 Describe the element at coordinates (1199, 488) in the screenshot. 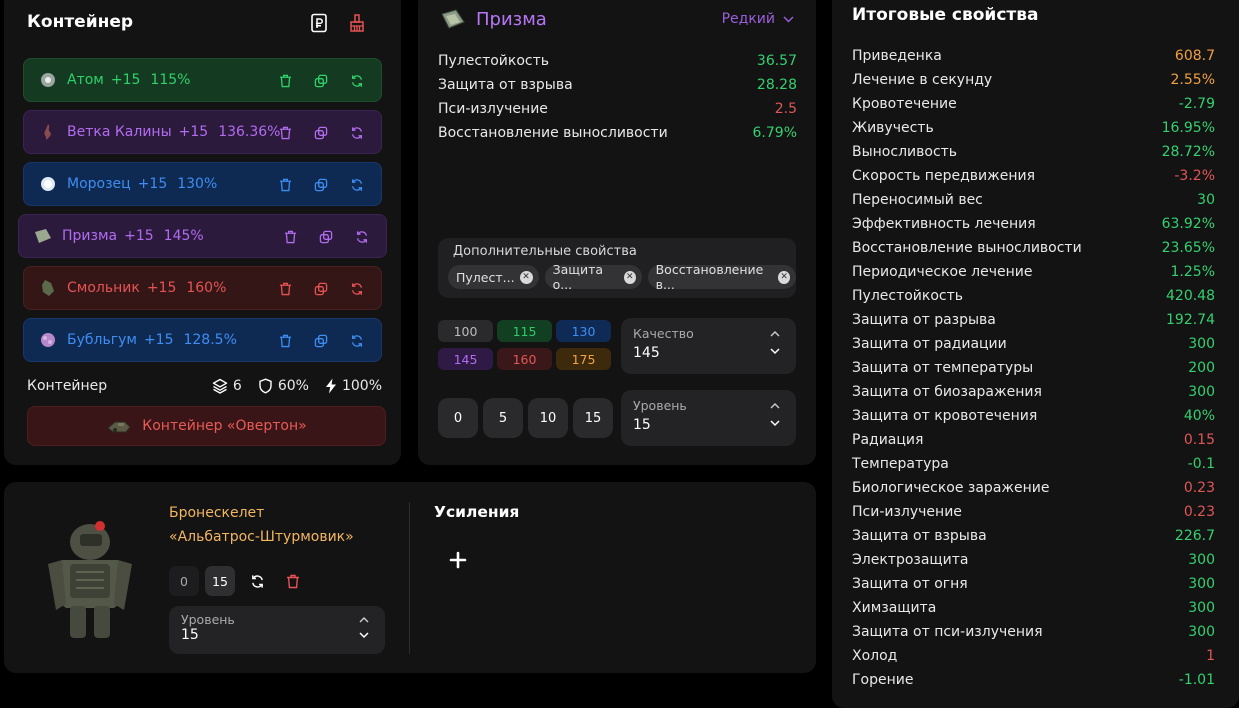

I see `total-value: 0.23` at that location.